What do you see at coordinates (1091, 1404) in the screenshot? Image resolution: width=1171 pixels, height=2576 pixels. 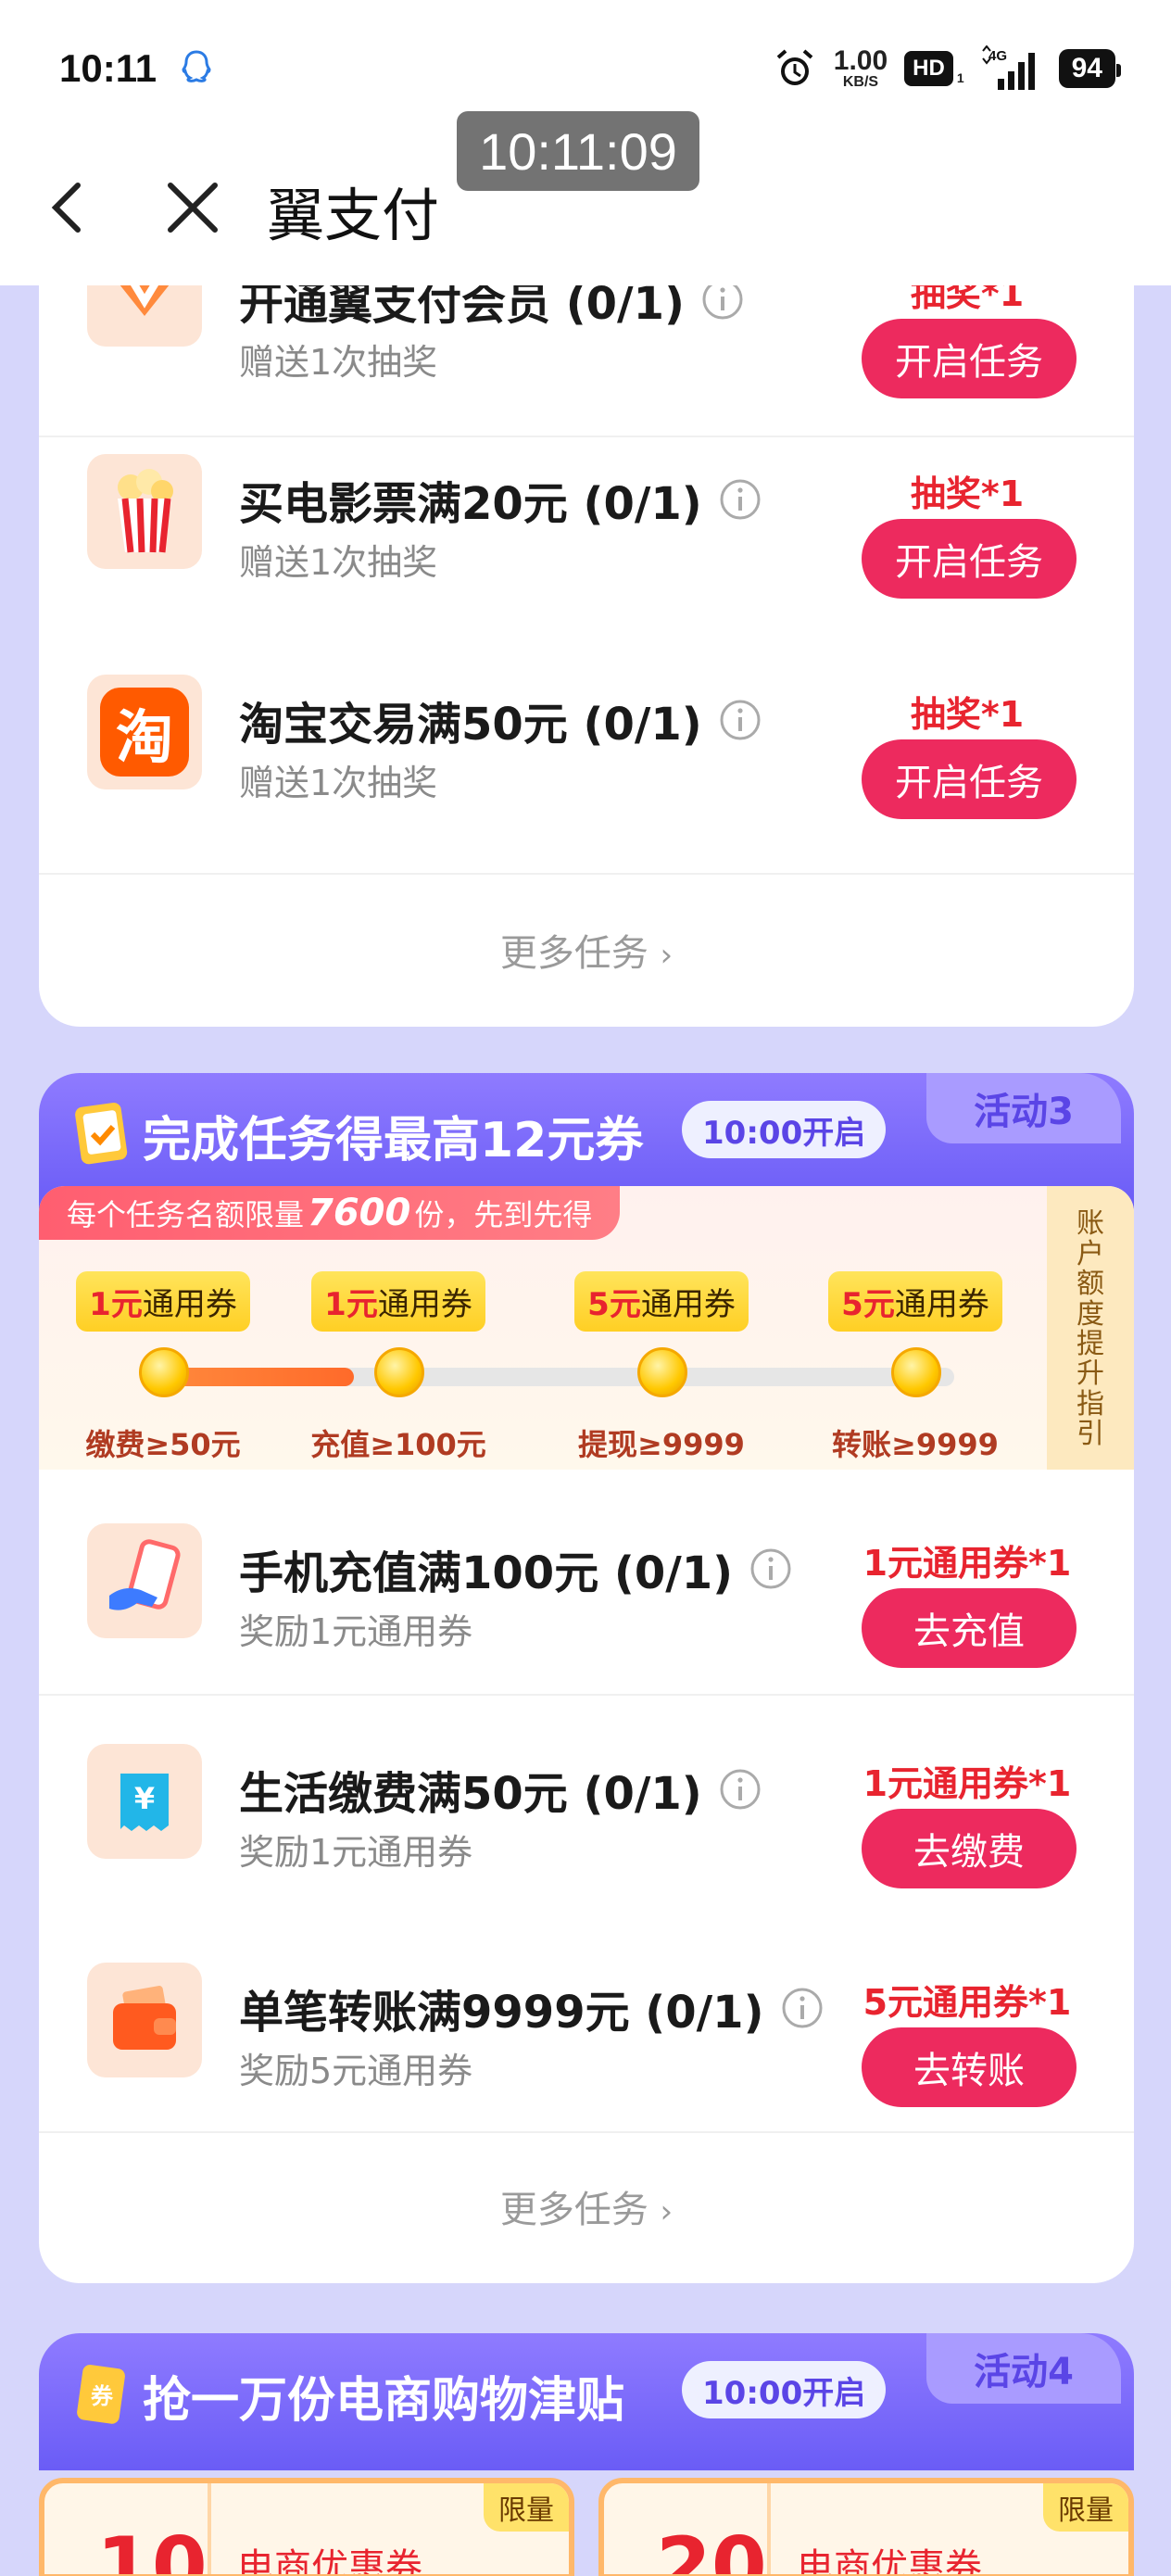 I see `guide-char: 指` at bounding box center [1091, 1404].